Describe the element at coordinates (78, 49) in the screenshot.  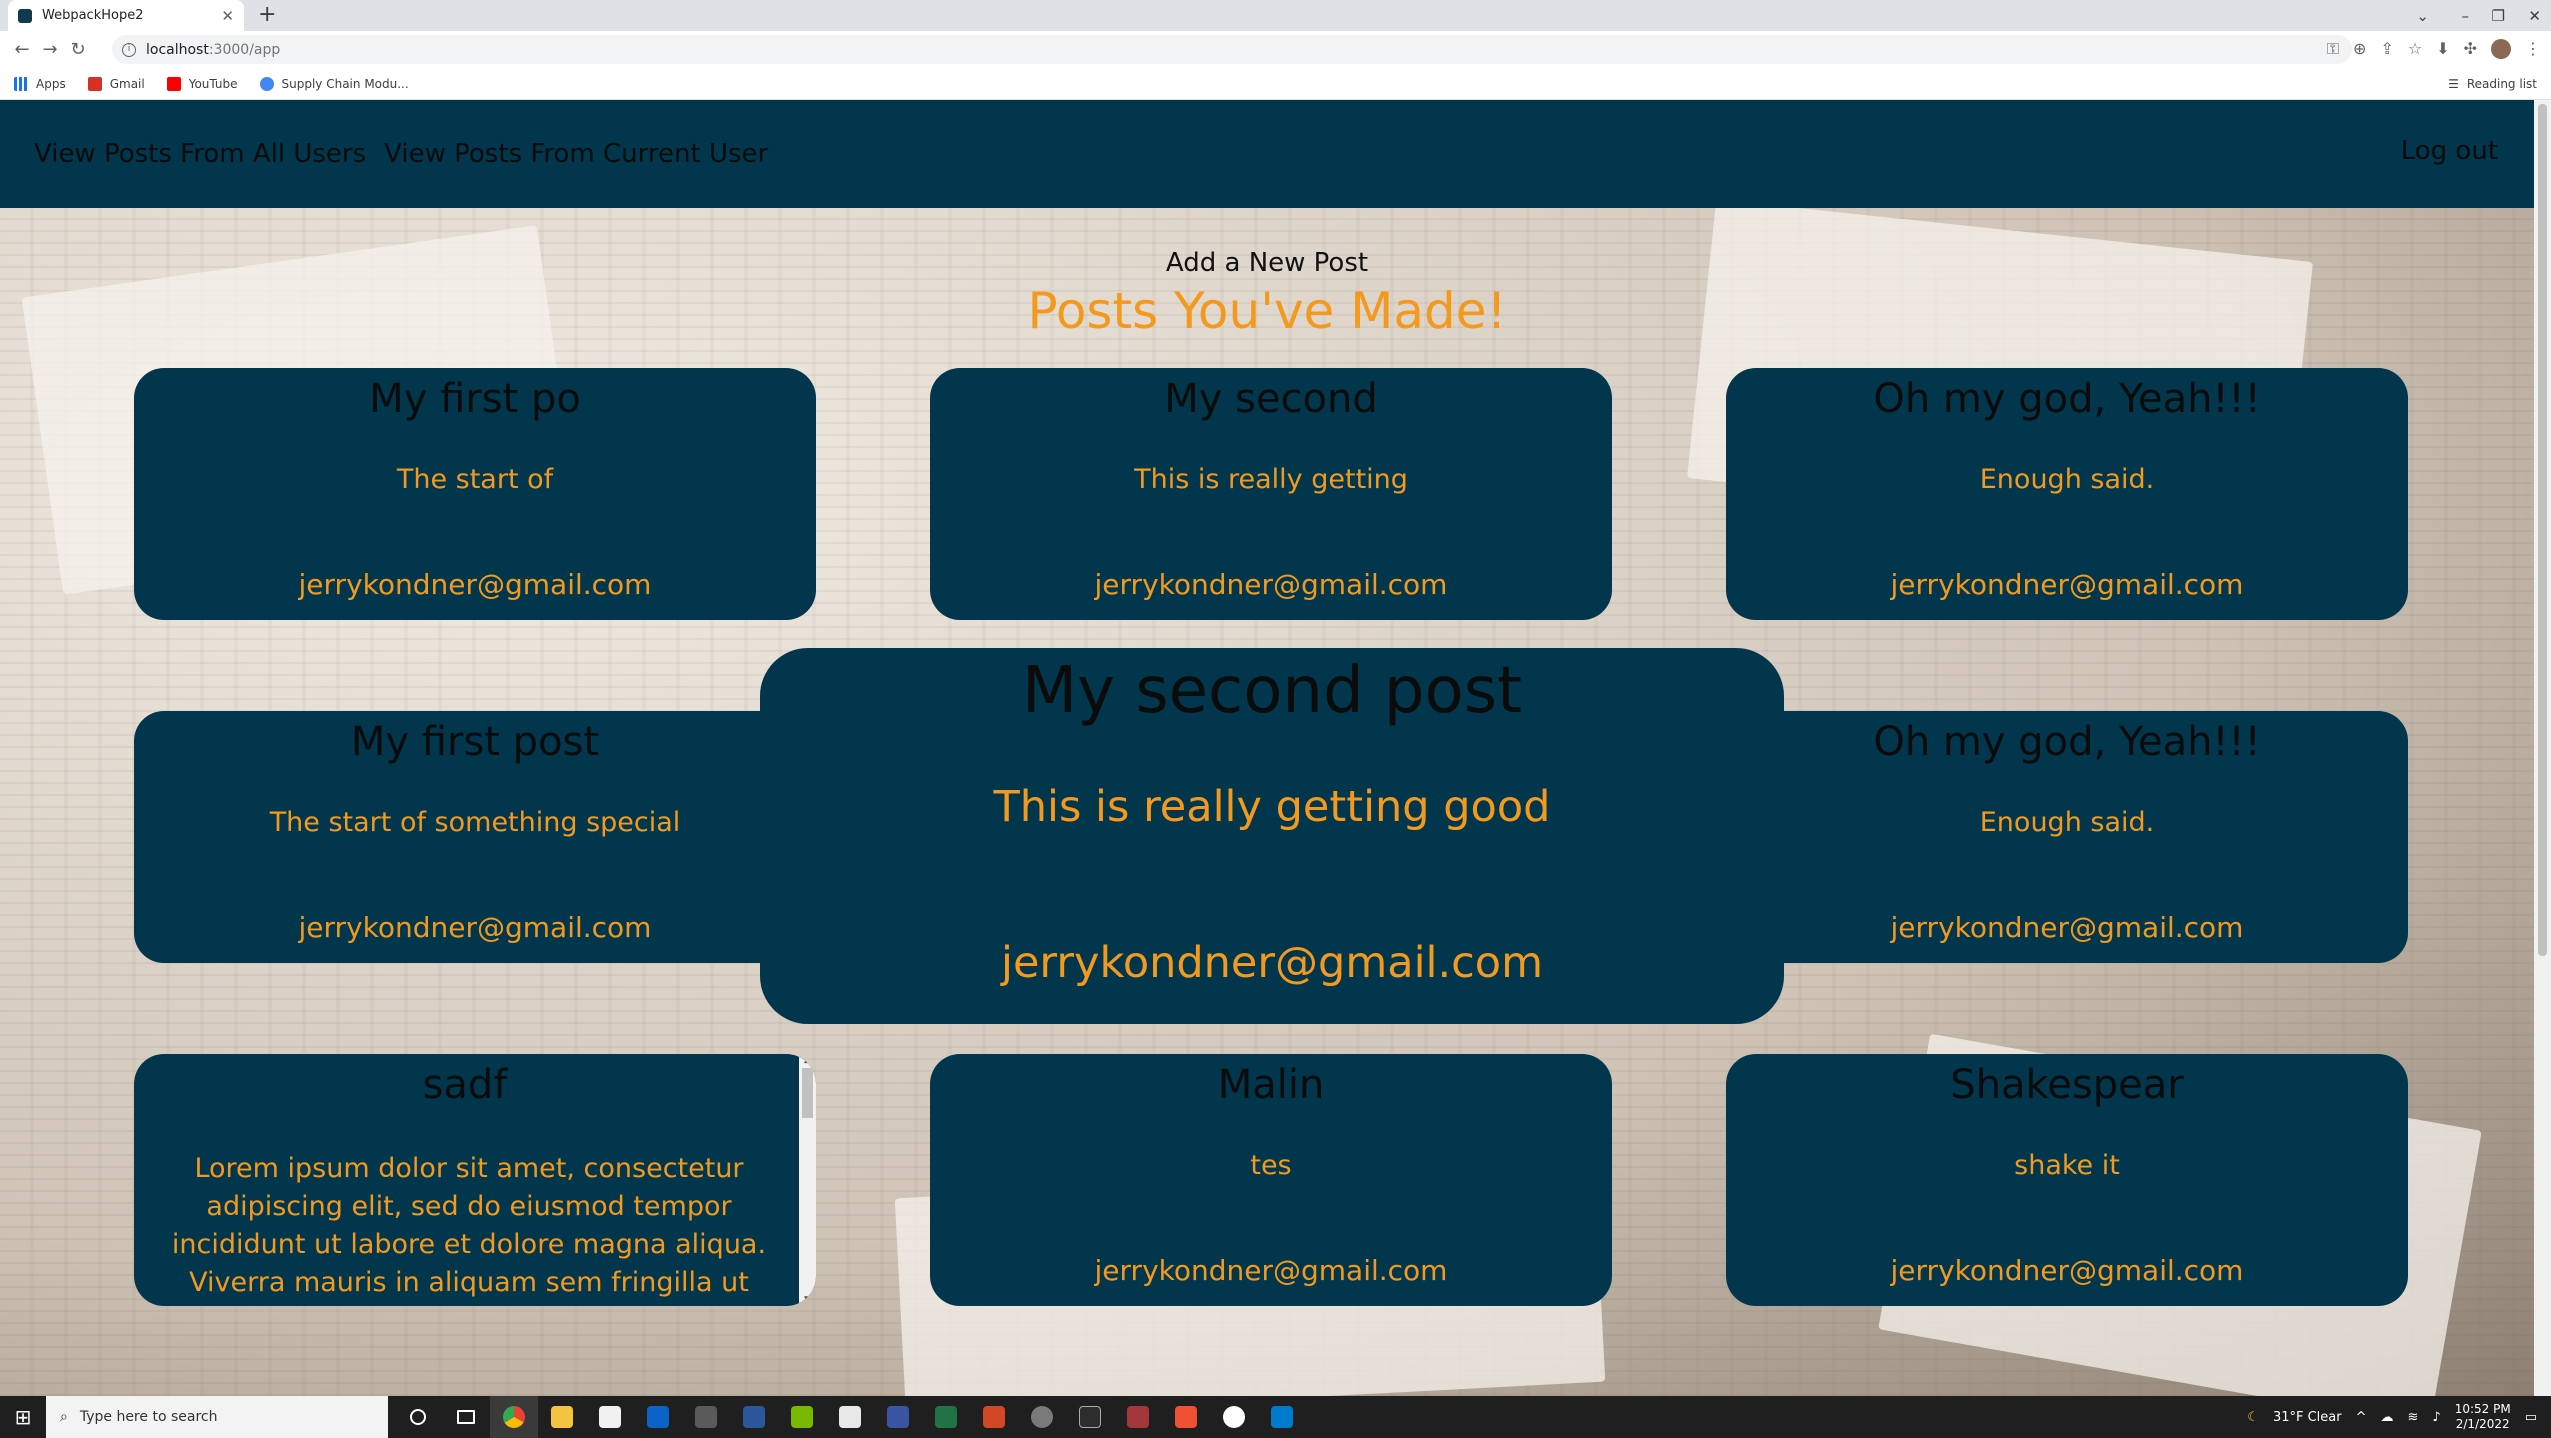
I see `reload-icon: ↻` at that location.